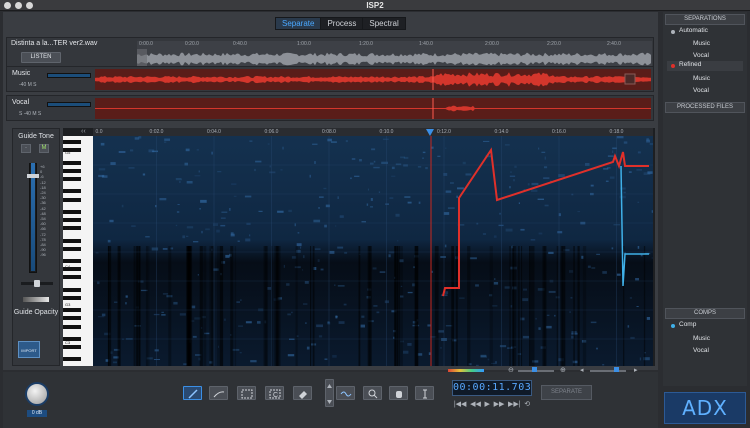 The width and height of the screenshot is (750, 428). I want to click on vertical-zoom-button, so click(329, 393).